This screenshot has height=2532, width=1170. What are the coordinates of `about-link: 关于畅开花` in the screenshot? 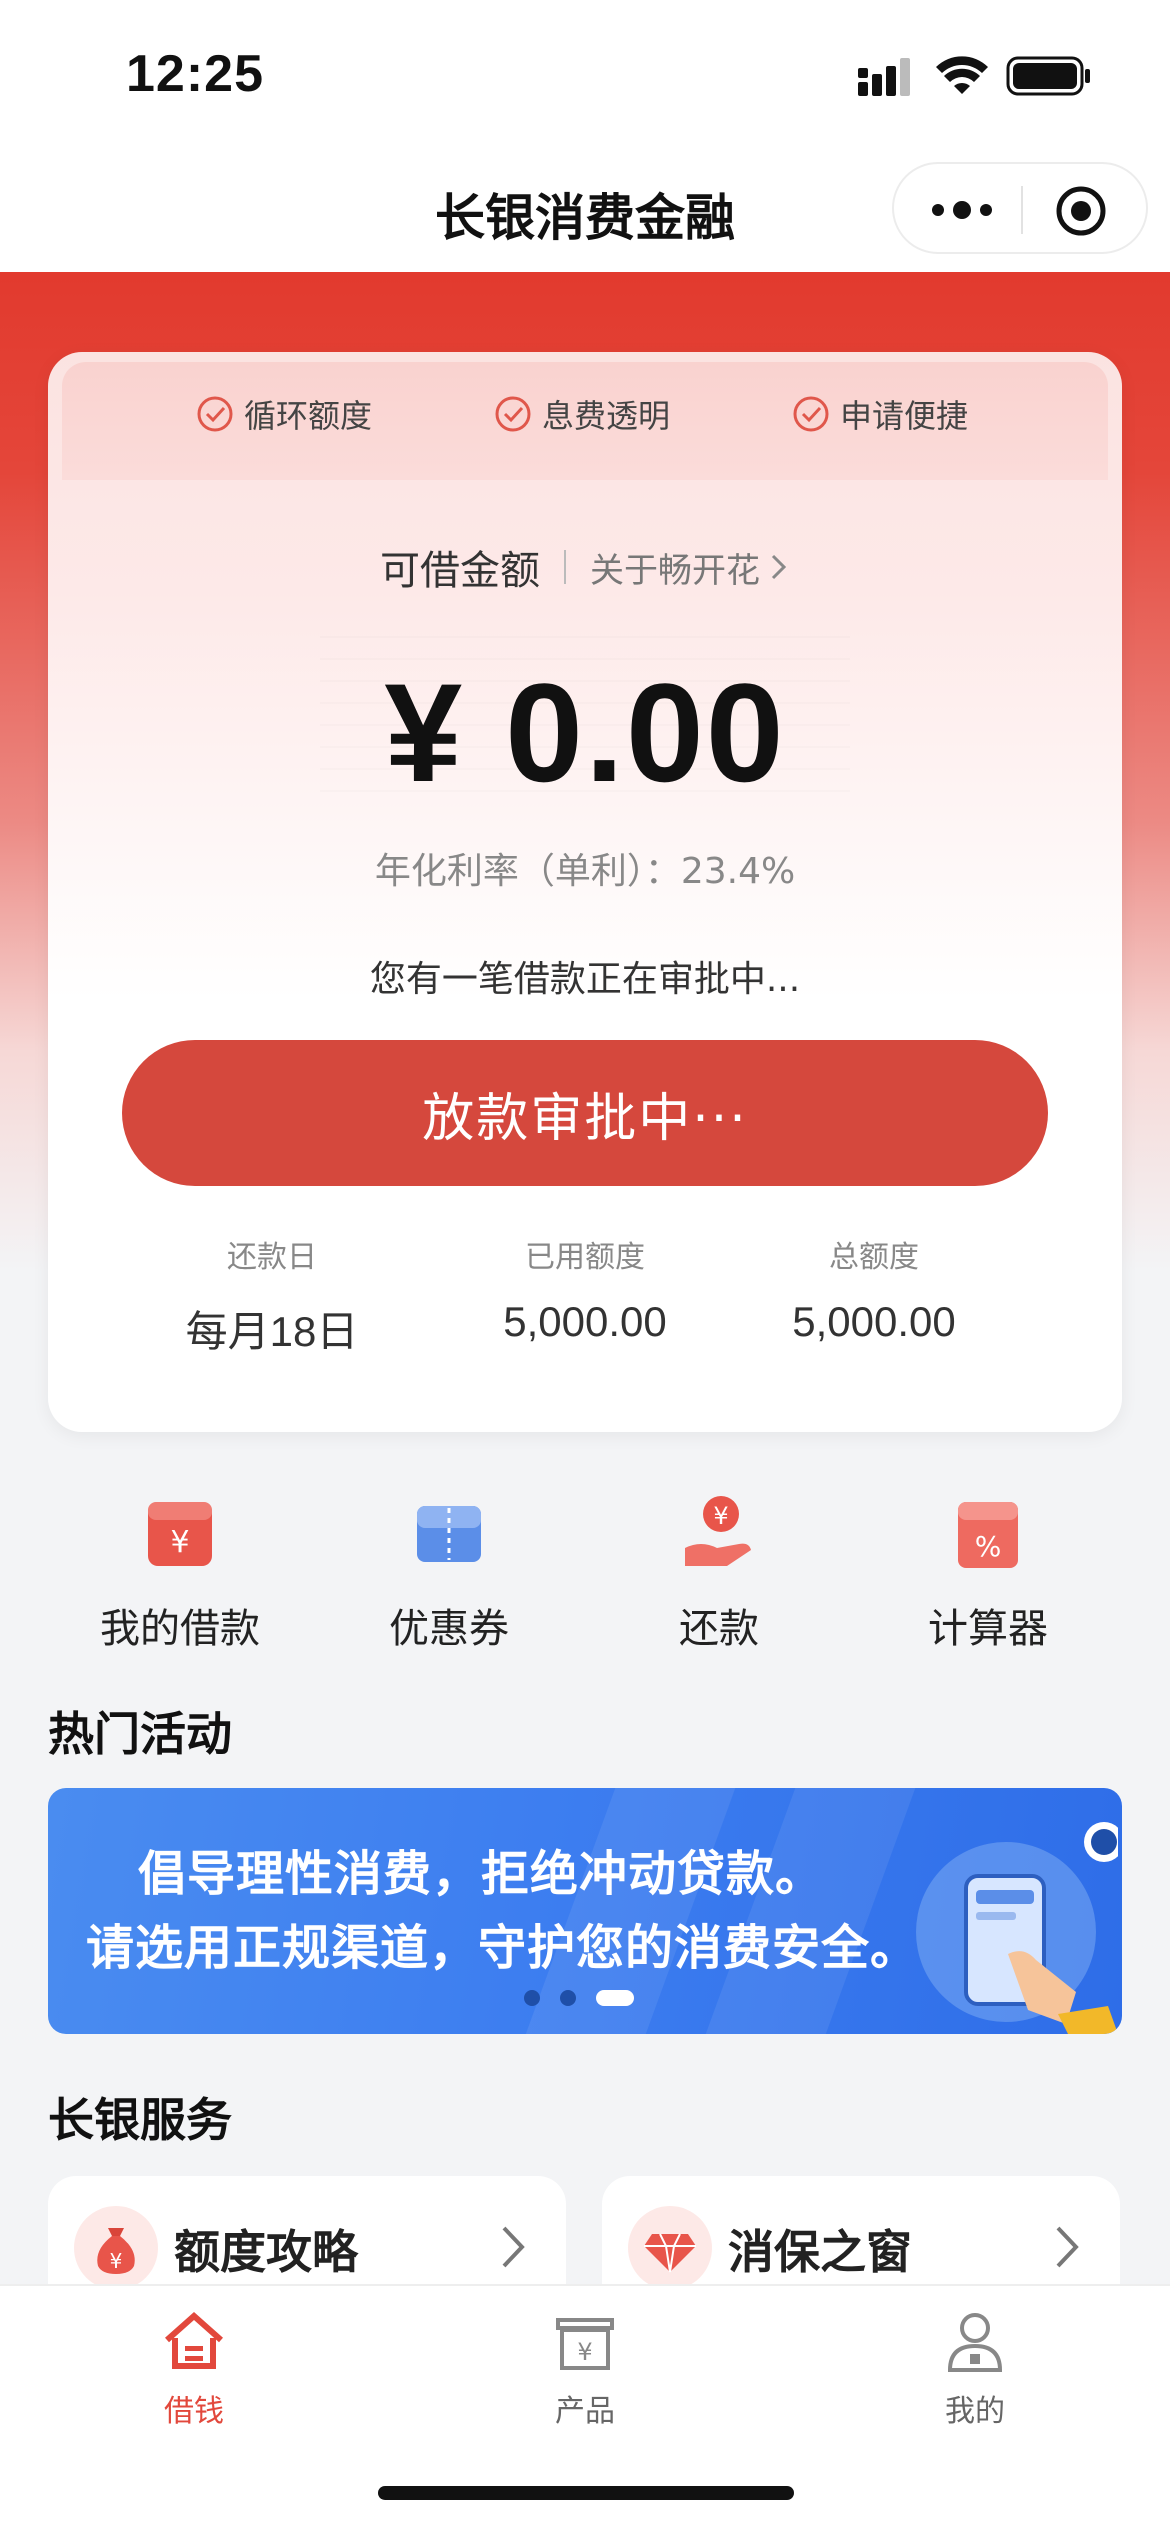 It's located at (690, 567).